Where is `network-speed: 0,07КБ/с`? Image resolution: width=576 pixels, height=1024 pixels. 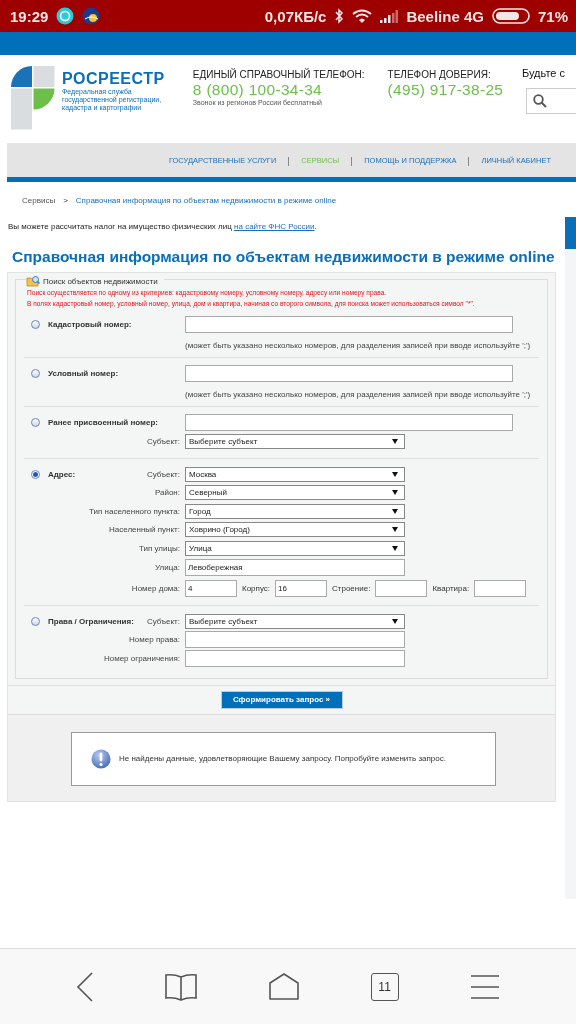
network-speed: 0,07КБ/с is located at coordinates (295, 16).